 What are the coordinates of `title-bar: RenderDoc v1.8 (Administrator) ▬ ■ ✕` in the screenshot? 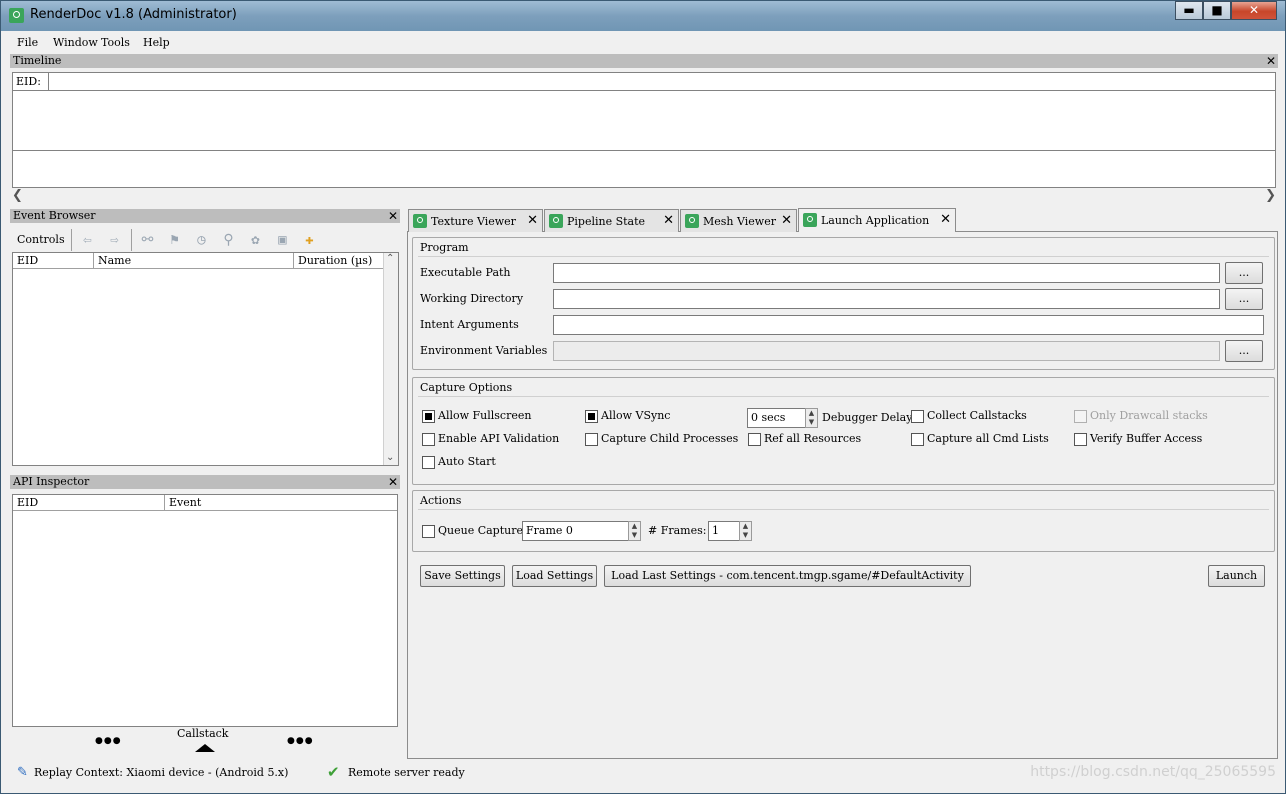 It's located at (643, 16).